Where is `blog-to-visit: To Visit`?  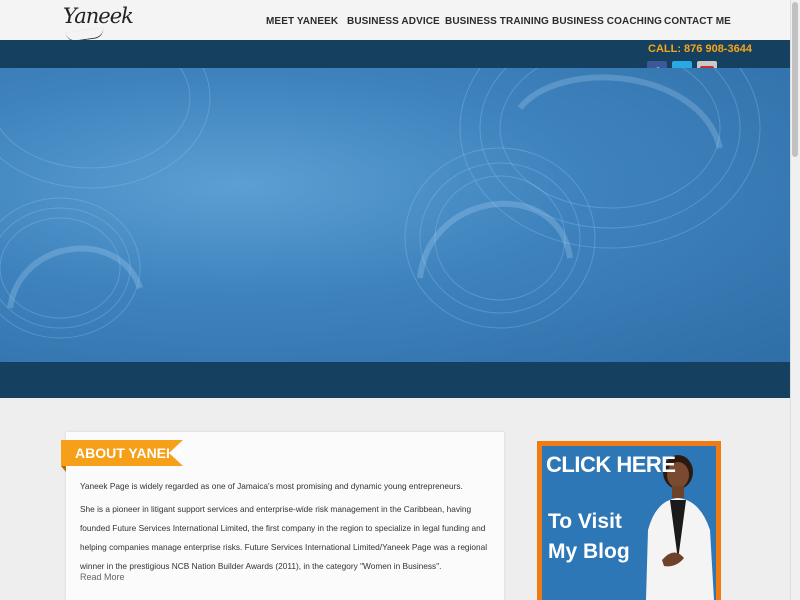 blog-to-visit: To Visit is located at coordinates (585, 522).